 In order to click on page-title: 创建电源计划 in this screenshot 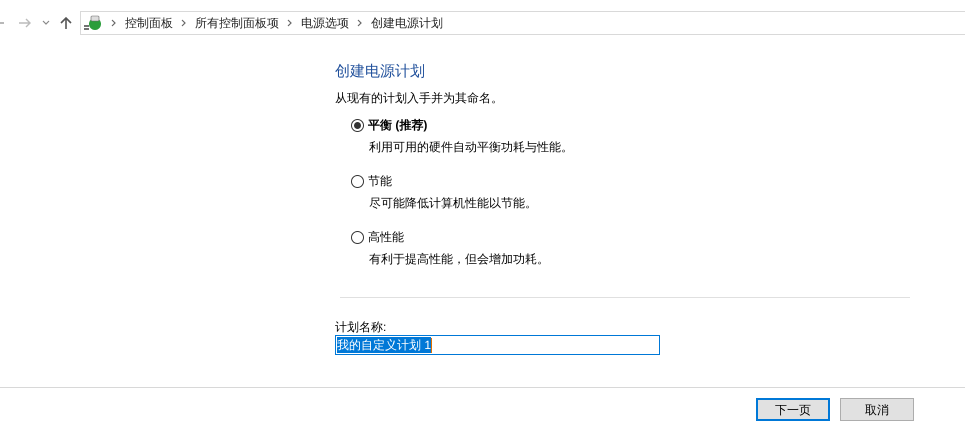, I will do `click(380, 72)`.